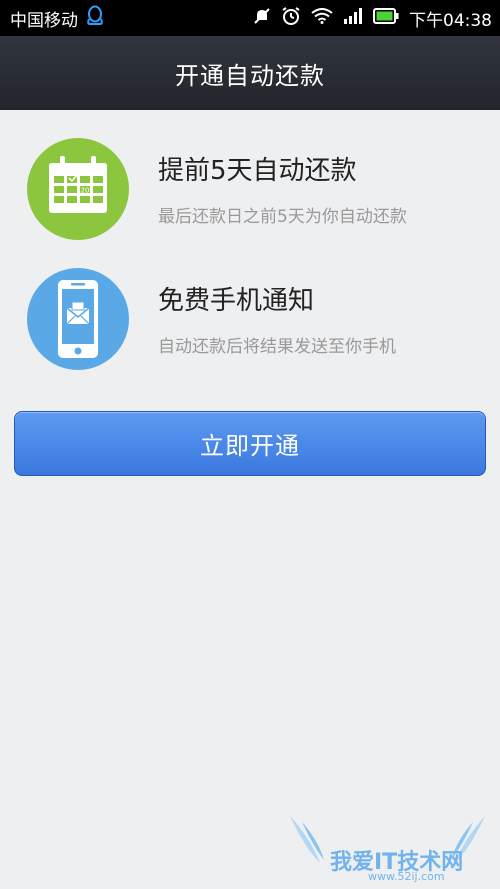 The width and height of the screenshot is (500, 889). What do you see at coordinates (78, 319) in the screenshot?
I see `phone-message-icon` at bounding box center [78, 319].